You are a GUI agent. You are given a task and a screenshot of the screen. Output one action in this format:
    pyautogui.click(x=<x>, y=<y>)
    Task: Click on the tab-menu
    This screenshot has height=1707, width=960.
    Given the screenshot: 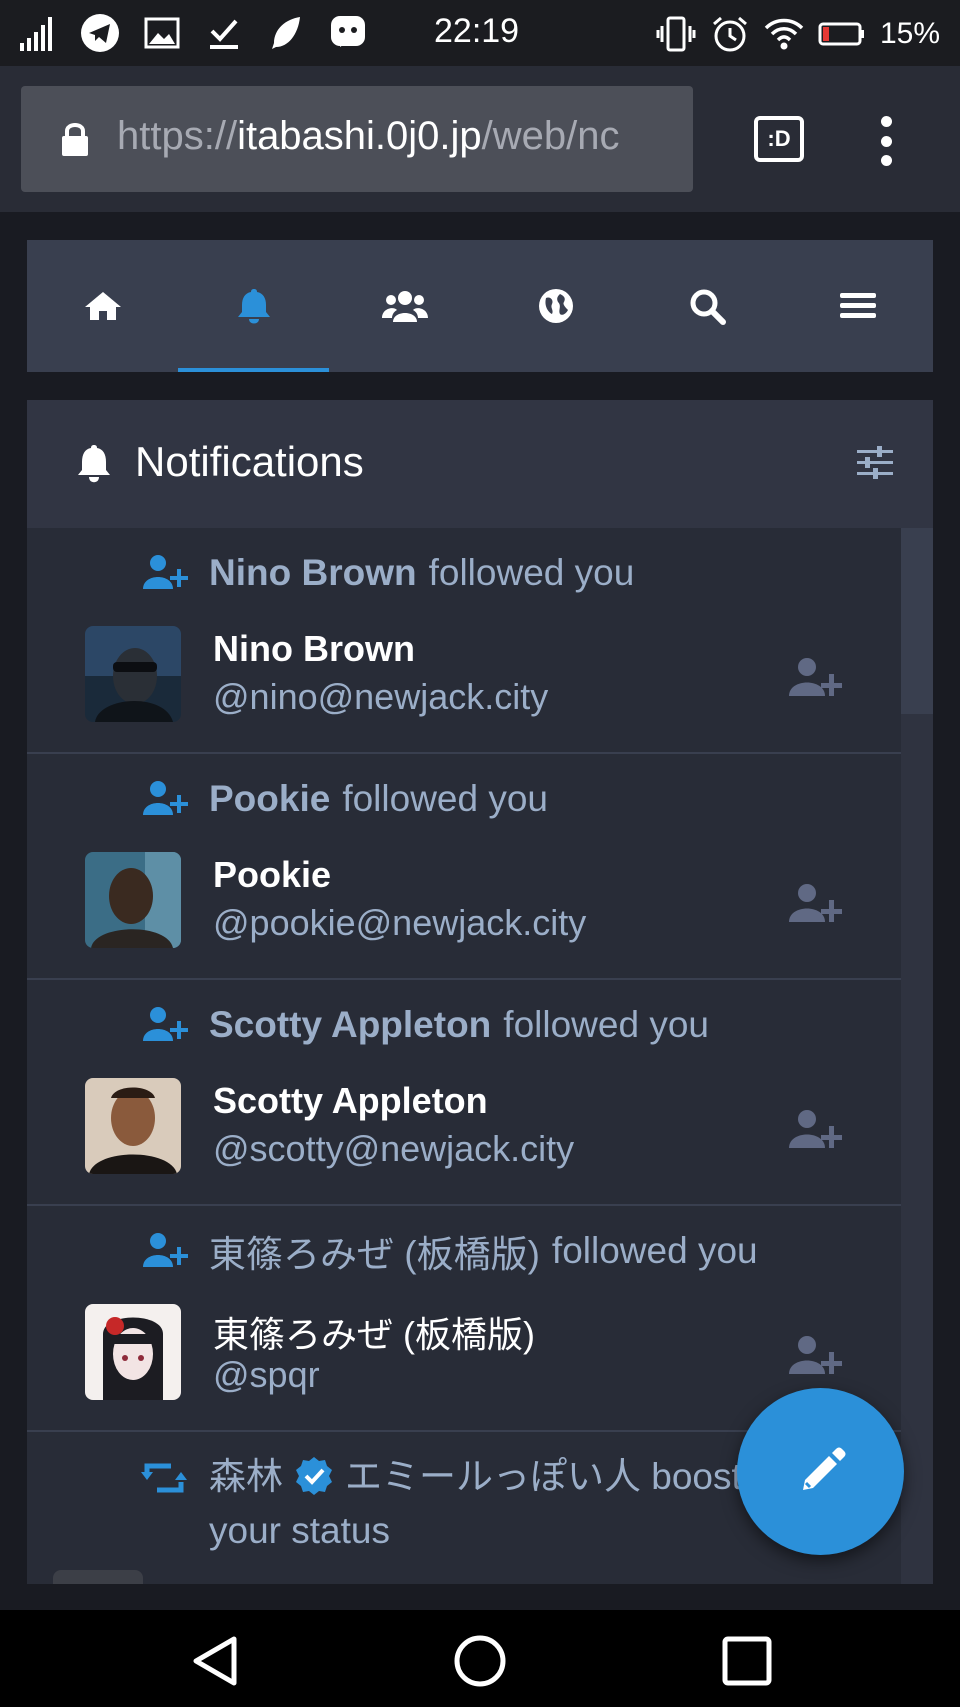 What is the action you would take?
    pyautogui.click(x=857, y=306)
    